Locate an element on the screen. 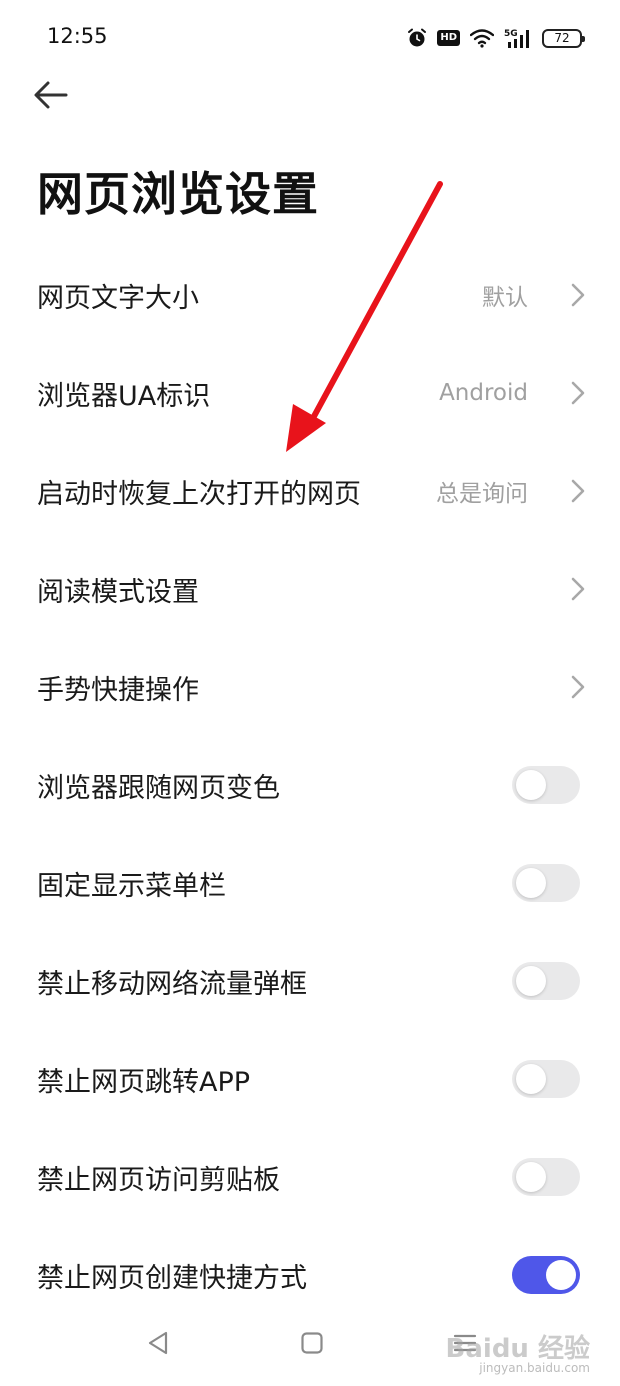  nav-recents-button is located at coordinates (465, 1345).